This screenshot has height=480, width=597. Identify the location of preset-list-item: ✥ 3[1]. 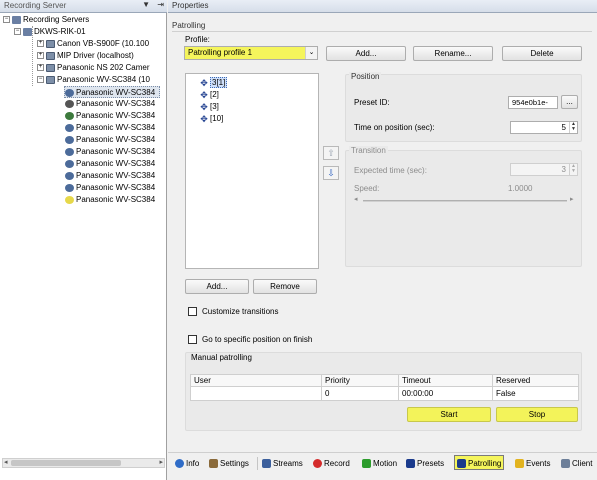
(213, 82).